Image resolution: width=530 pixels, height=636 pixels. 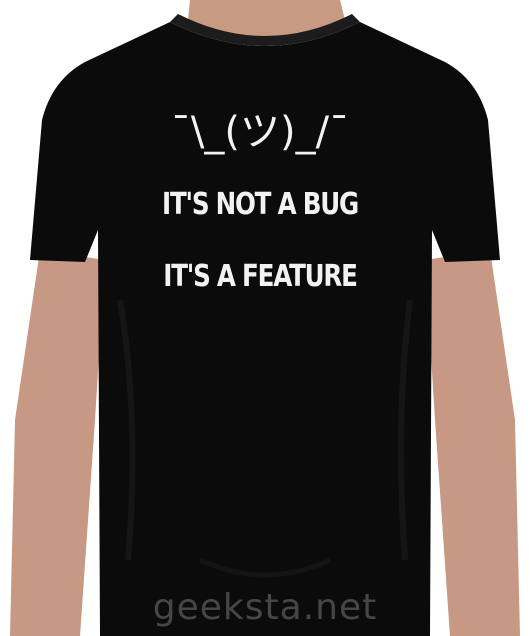 What do you see at coordinates (265, 607) in the screenshot?
I see `watermark: geeksta.net` at bounding box center [265, 607].